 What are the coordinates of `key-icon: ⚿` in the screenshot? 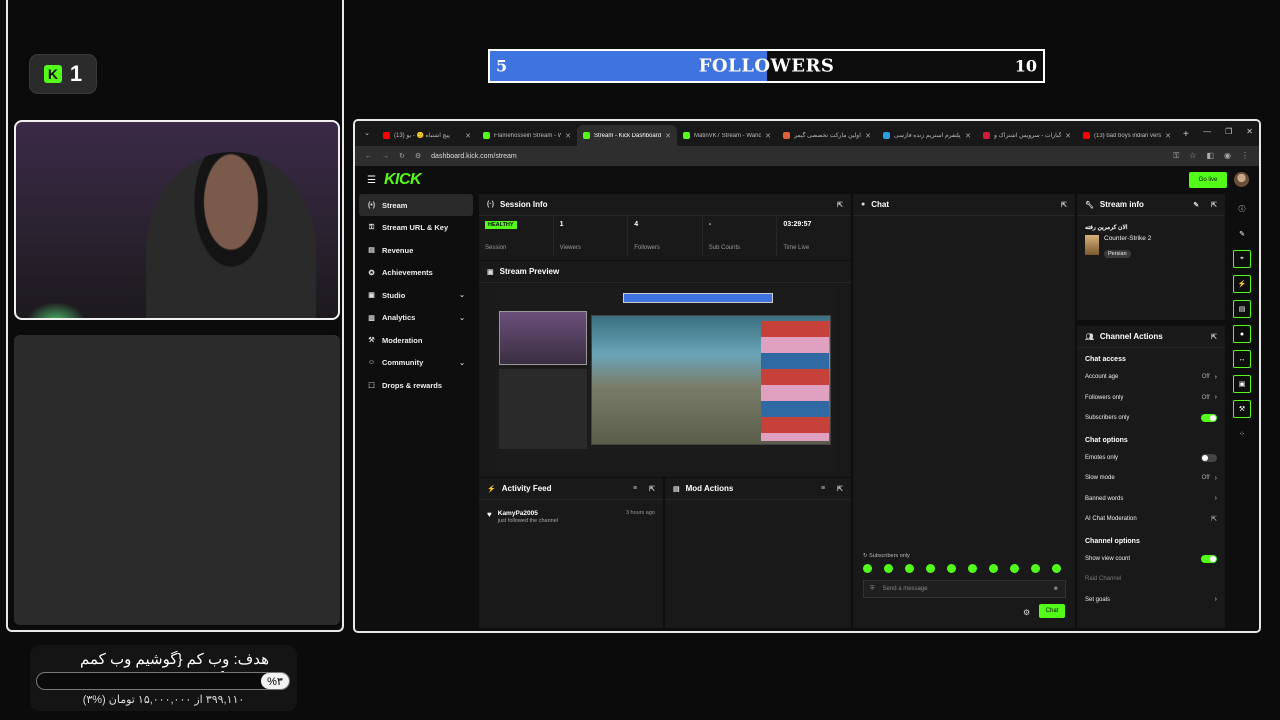 It's located at (1176, 156).